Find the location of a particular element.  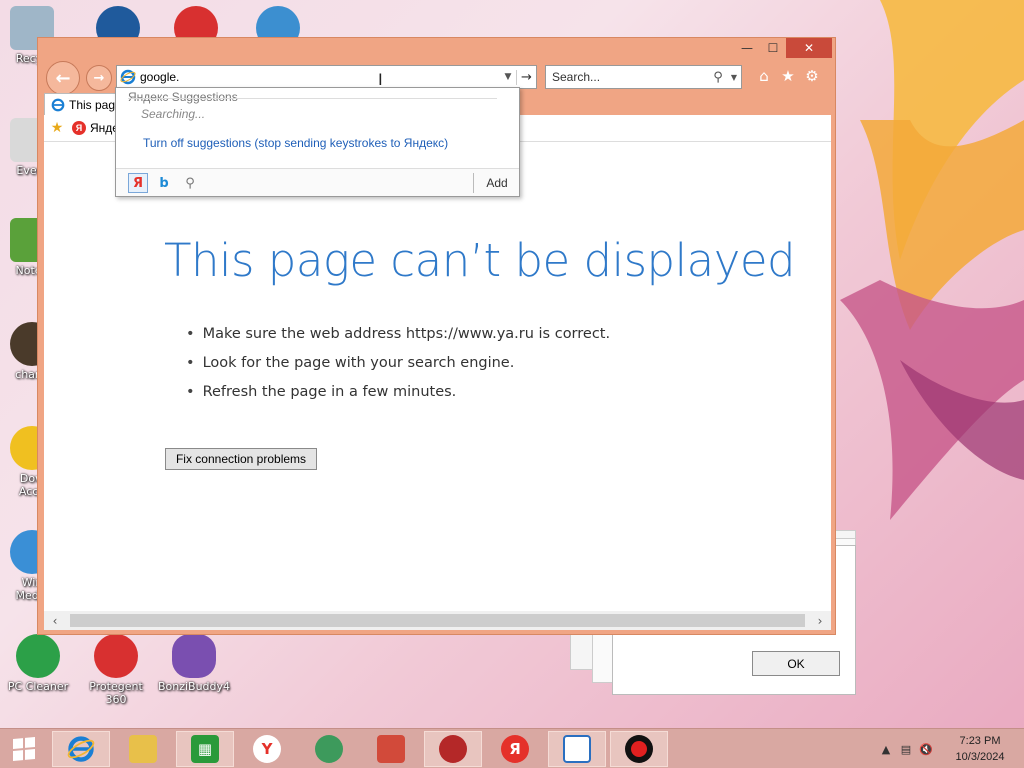

desktop-icon-protegent-360: Protegent 360 is located at coordinates (116, 670).